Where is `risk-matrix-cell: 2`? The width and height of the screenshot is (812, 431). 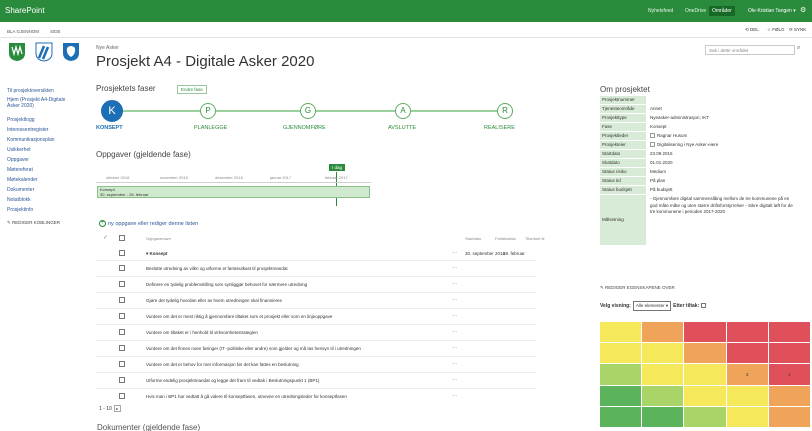 risk-matrix-cell: 2 is located at coordinates (747, 374).